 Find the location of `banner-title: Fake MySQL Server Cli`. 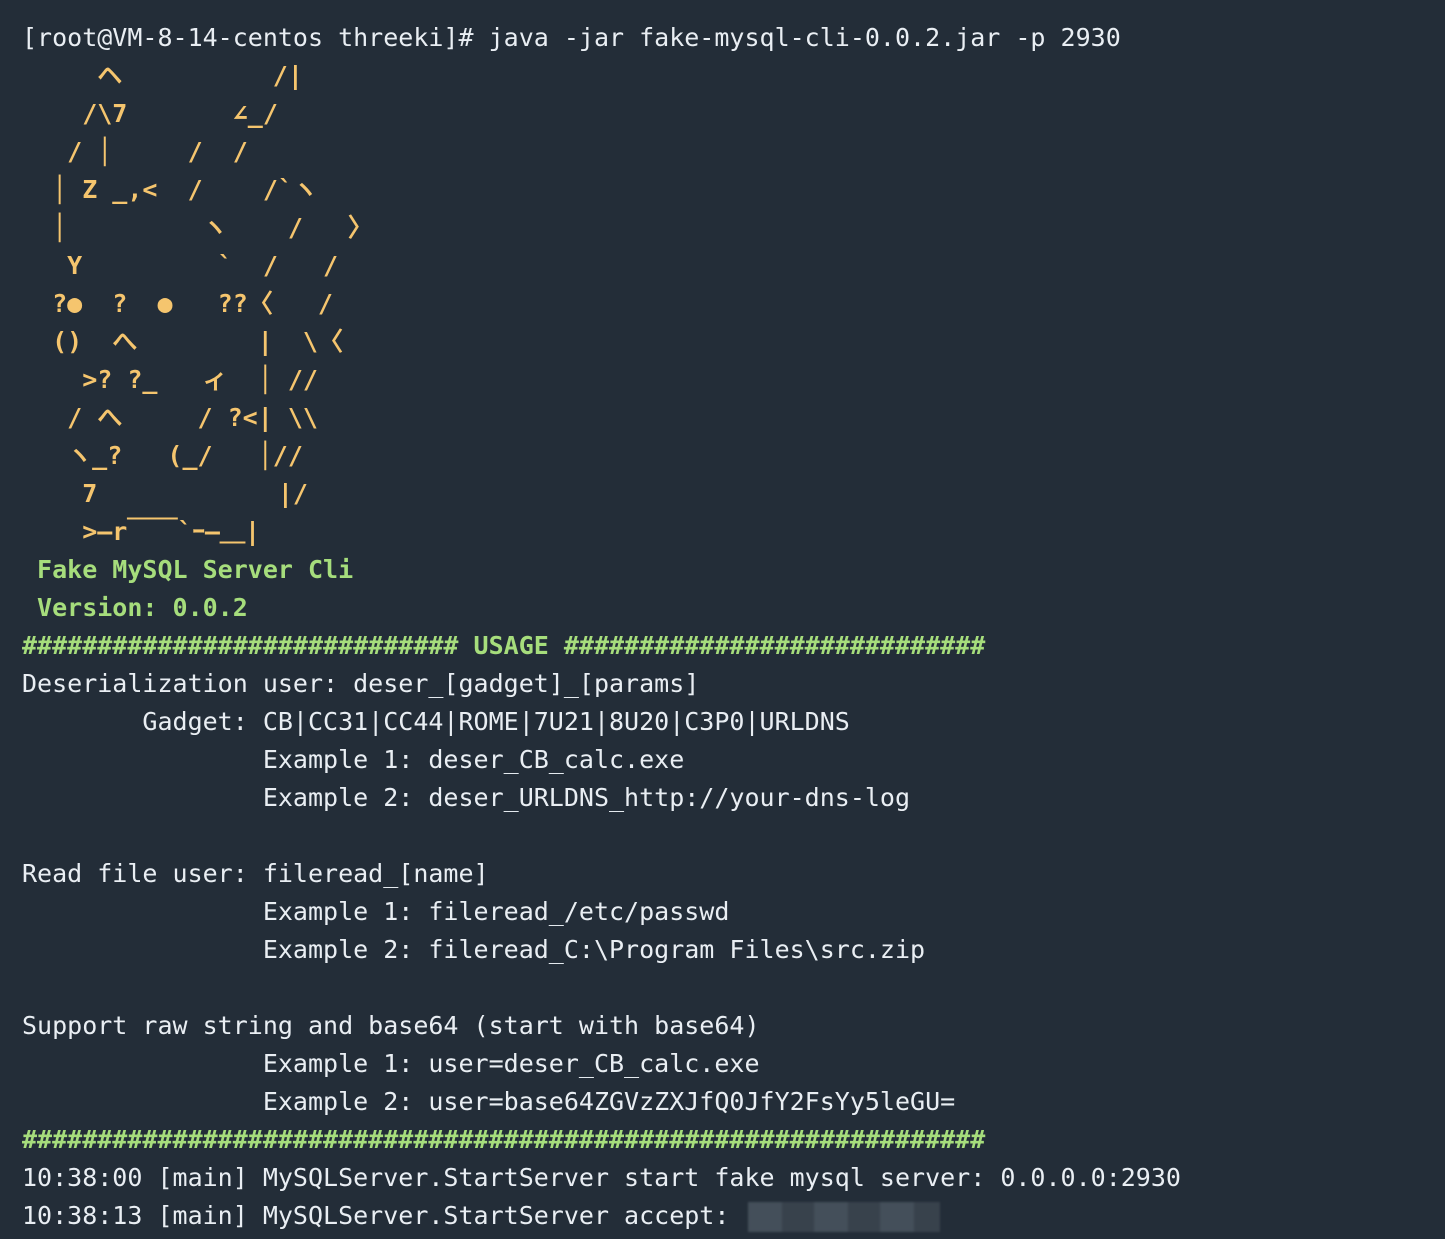

banner-title: Fake MySQL Server Cli is located at coordinates (188, 569).